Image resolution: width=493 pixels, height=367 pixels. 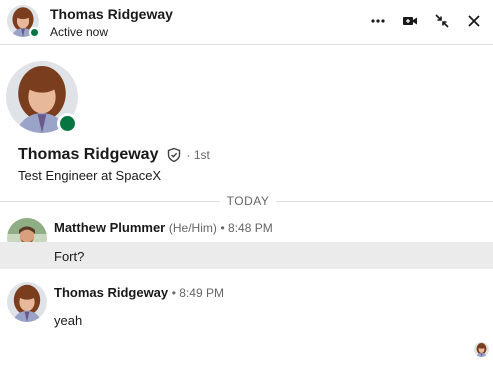 I want to click on message-timestamp: • 8:48 PM, so click(x=246, y=228).